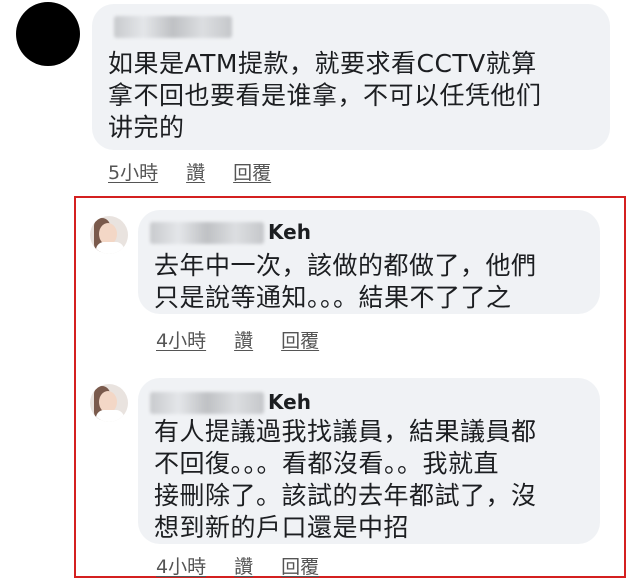 Image resolution: width=640 pixels, height=582 pixels. Describe the element at coordinates (48, 34) in the screenshot. I see `commenter-avatar-icon` at that location.